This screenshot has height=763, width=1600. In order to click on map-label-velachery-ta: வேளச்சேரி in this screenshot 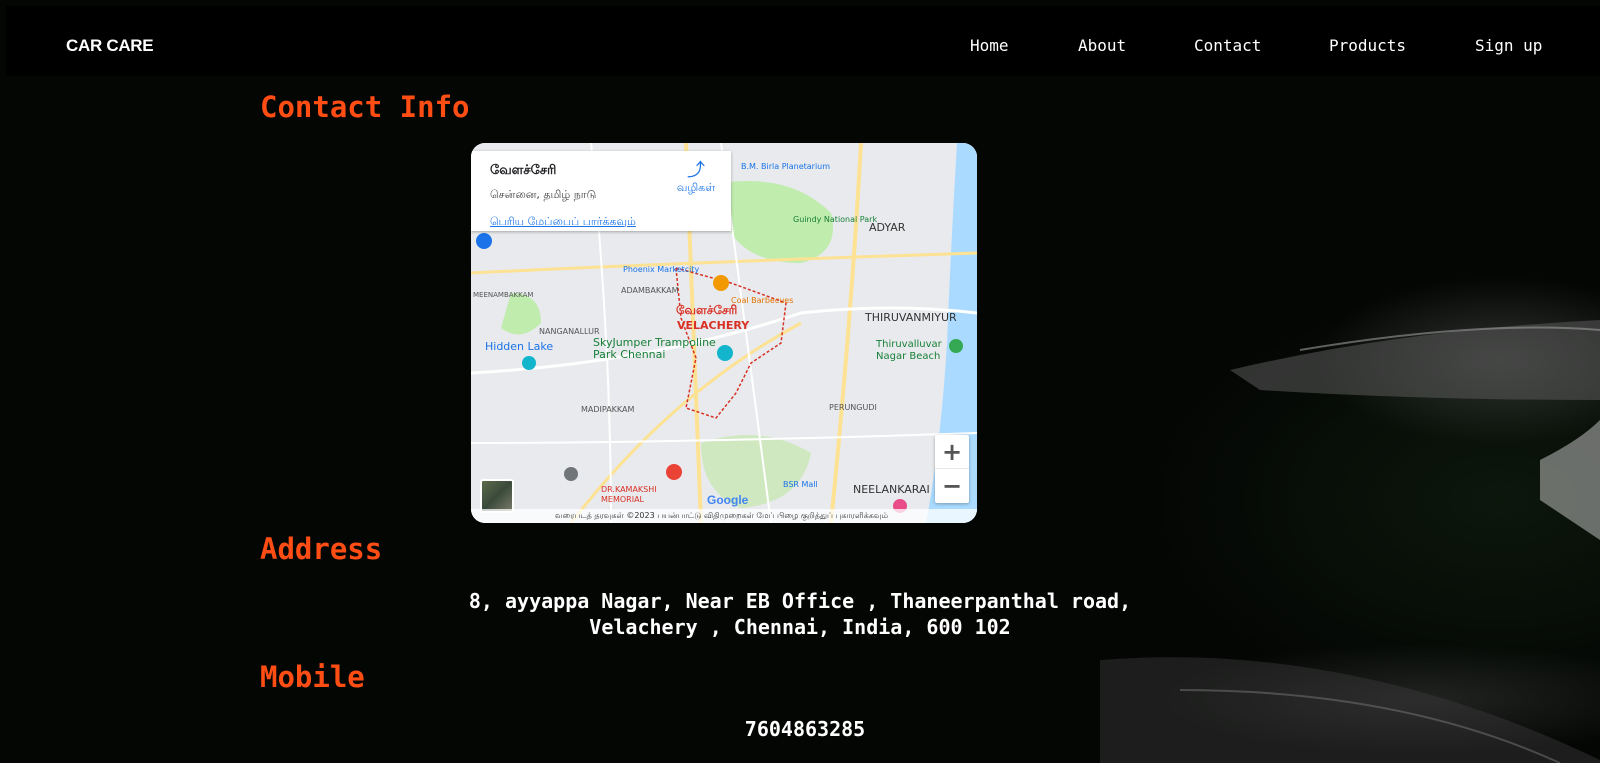, I will do `click(707, 310)`.